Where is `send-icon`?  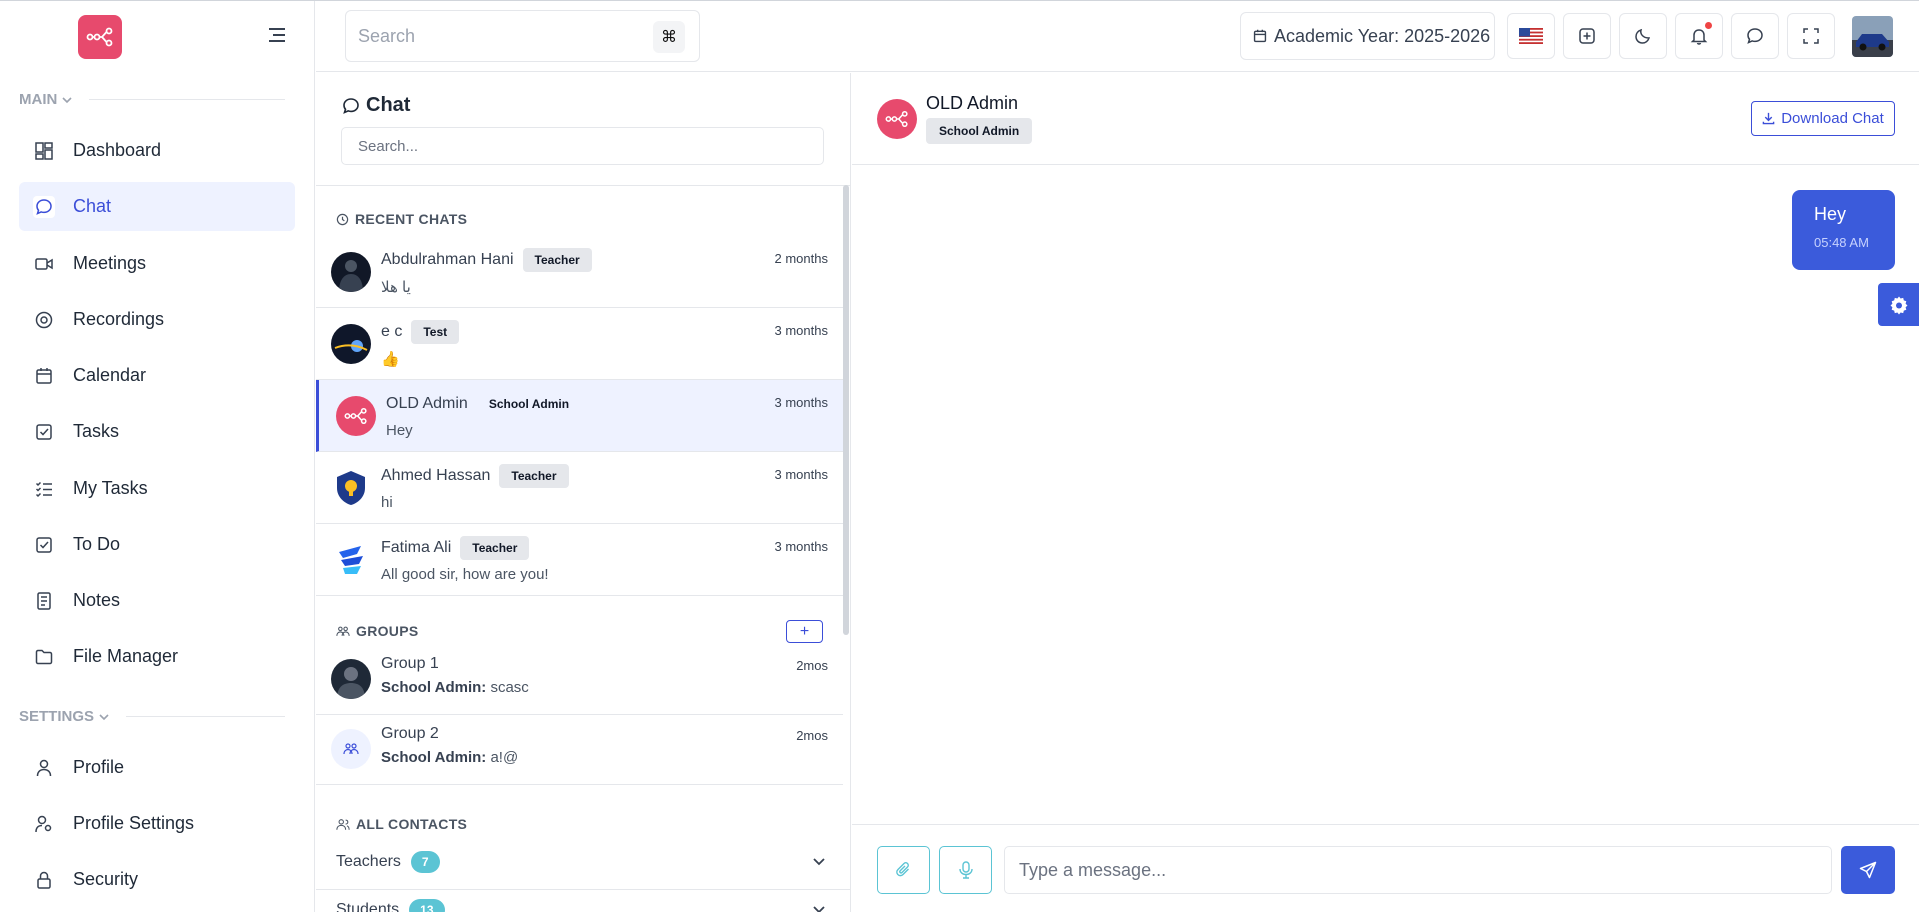 send-icon is located at coordinates (1868, 870).